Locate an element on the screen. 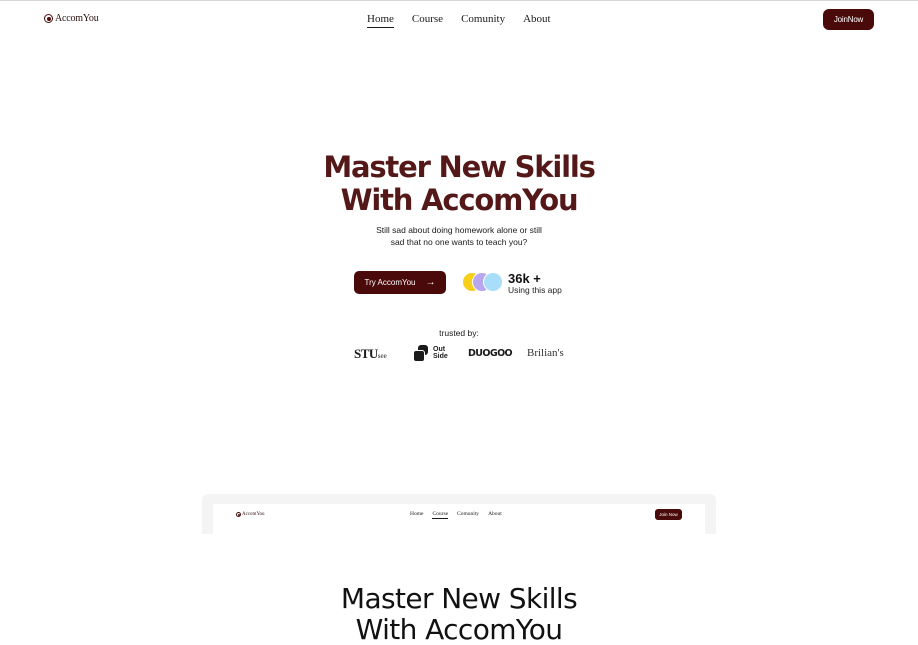 The height and width of the screenshot is (645, 918). join-now-button: JoinNow is located at coordinates (848, 19).